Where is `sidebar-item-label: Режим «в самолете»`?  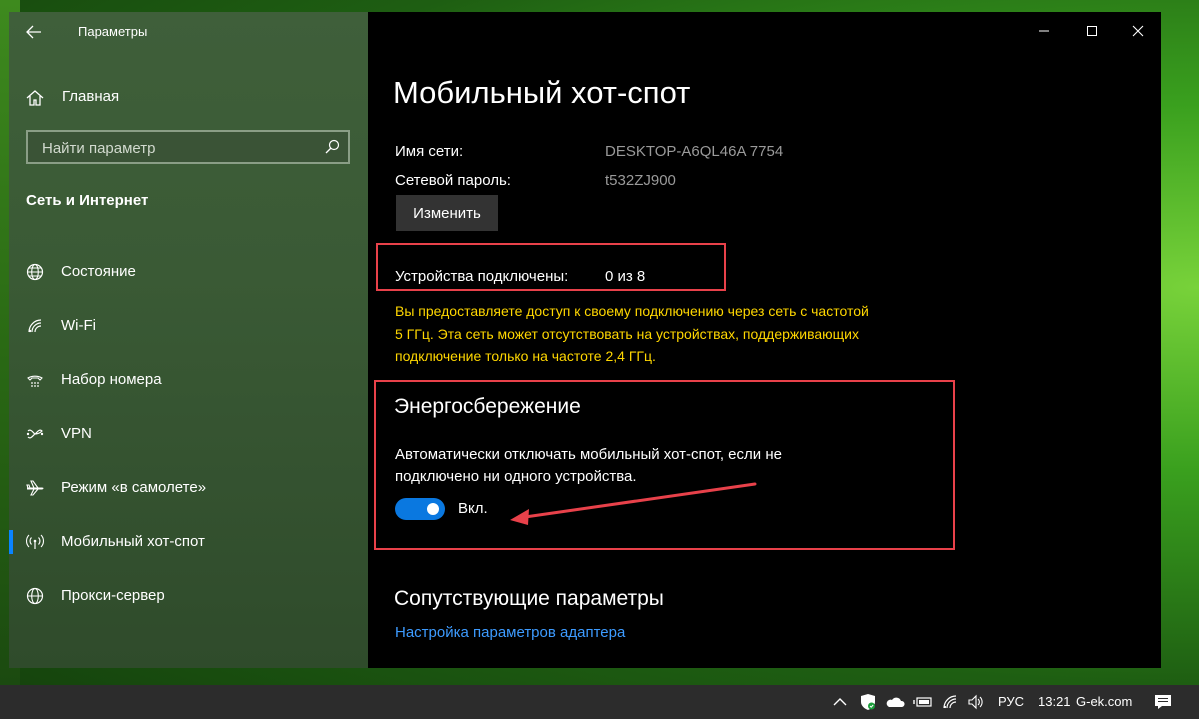 sidebar-item-label: Режим «в самолете» is located at coordinates (134, 487).